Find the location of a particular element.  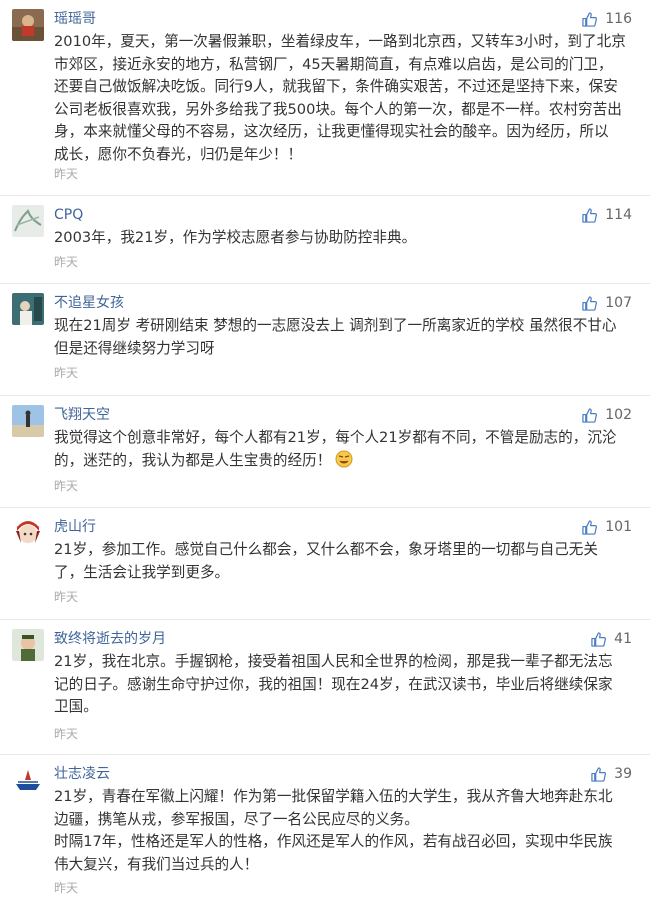

comment-line: 身，本来就懂父母的不容易，这次经历，让我更懂得现实社会的酸辛。因为经历，所以 is located at coordinates (331, 132).